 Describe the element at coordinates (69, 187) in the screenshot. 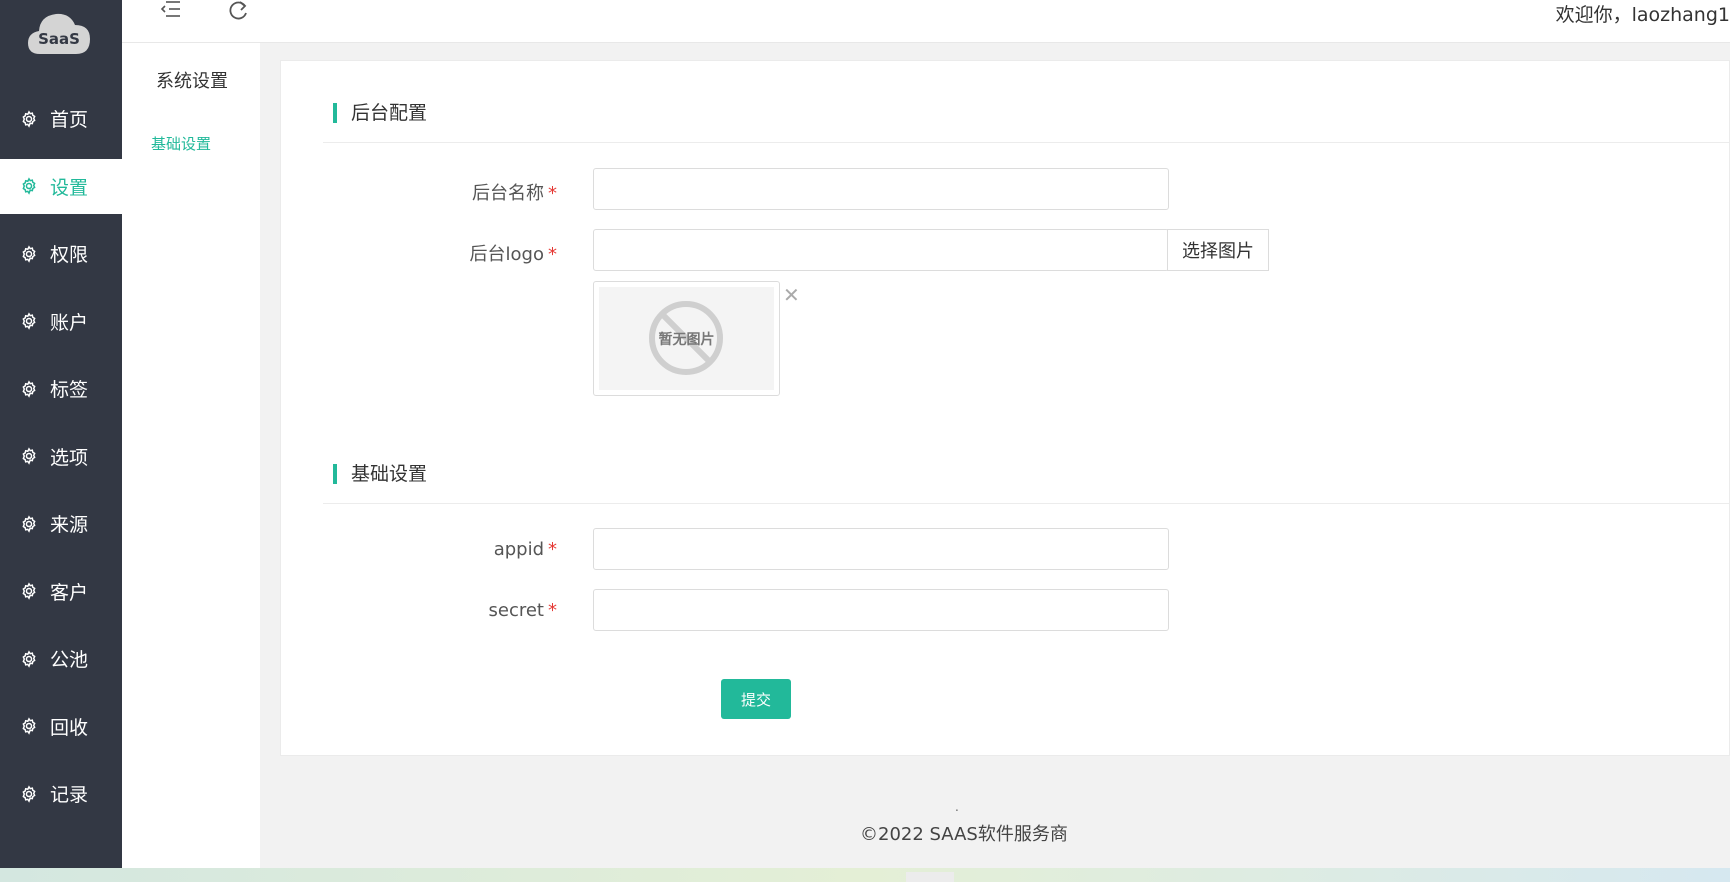

I see `sidebar-item-label: 设置` at that location.